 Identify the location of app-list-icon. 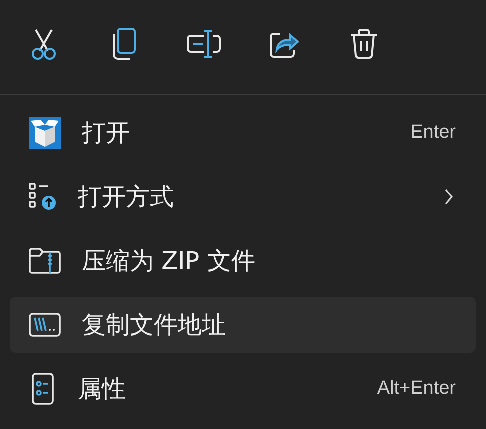
(43, 197).